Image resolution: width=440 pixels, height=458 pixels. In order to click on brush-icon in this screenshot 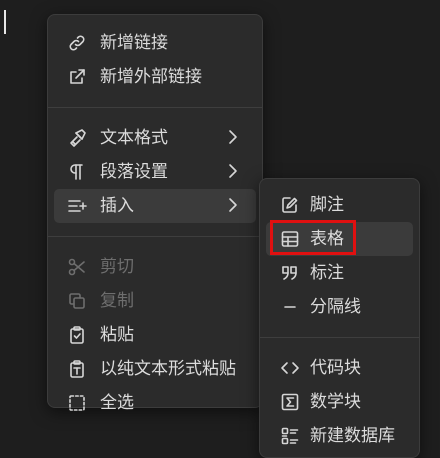, I will do `click(77, 138)`.